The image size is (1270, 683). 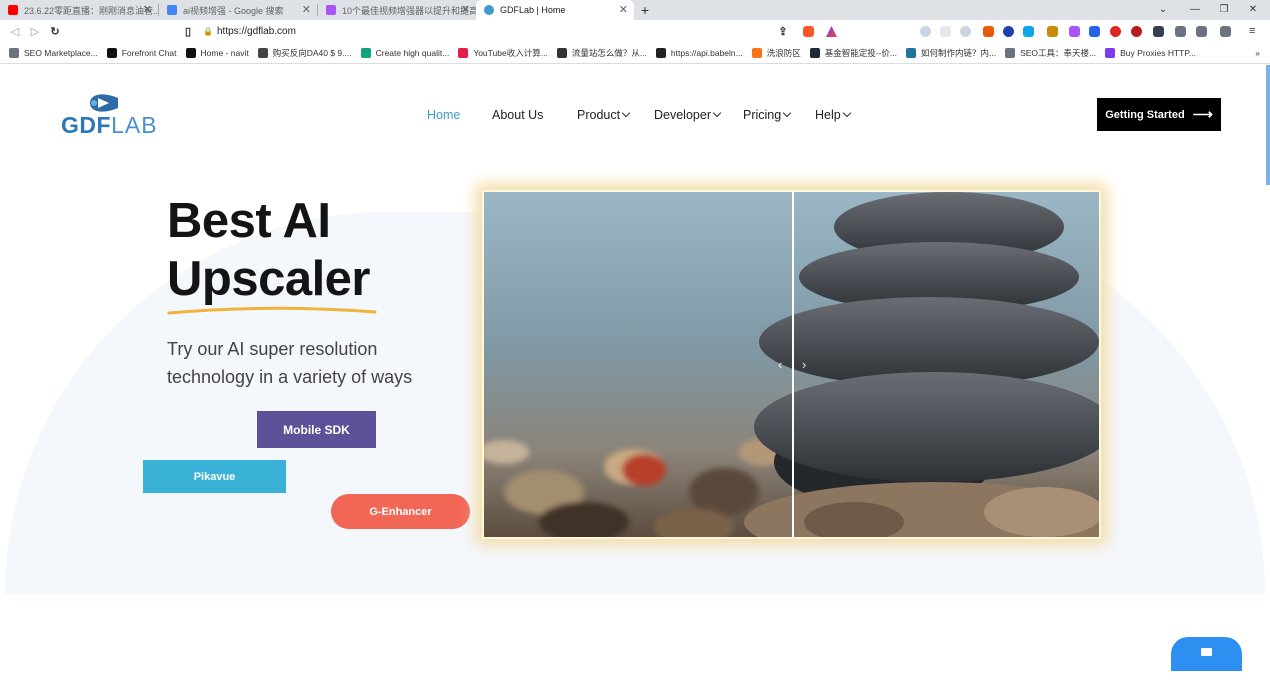 What do you see at coordinates (55, 31) in the screenshot?
I see `reload-icon: ↻` at bounding box center [55, 31].